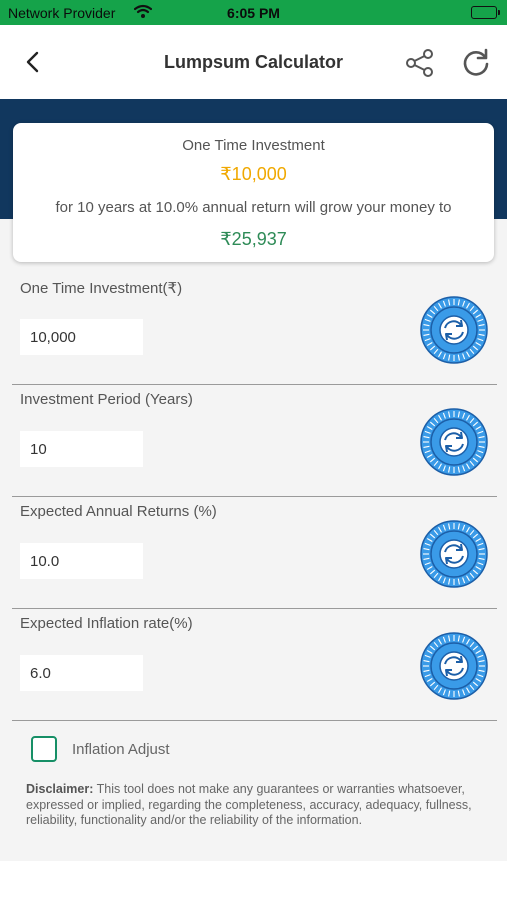 The height and width of the screenshot is (900, 507). I want to click on field-label: Investment Period (Years), so click(106, 399).